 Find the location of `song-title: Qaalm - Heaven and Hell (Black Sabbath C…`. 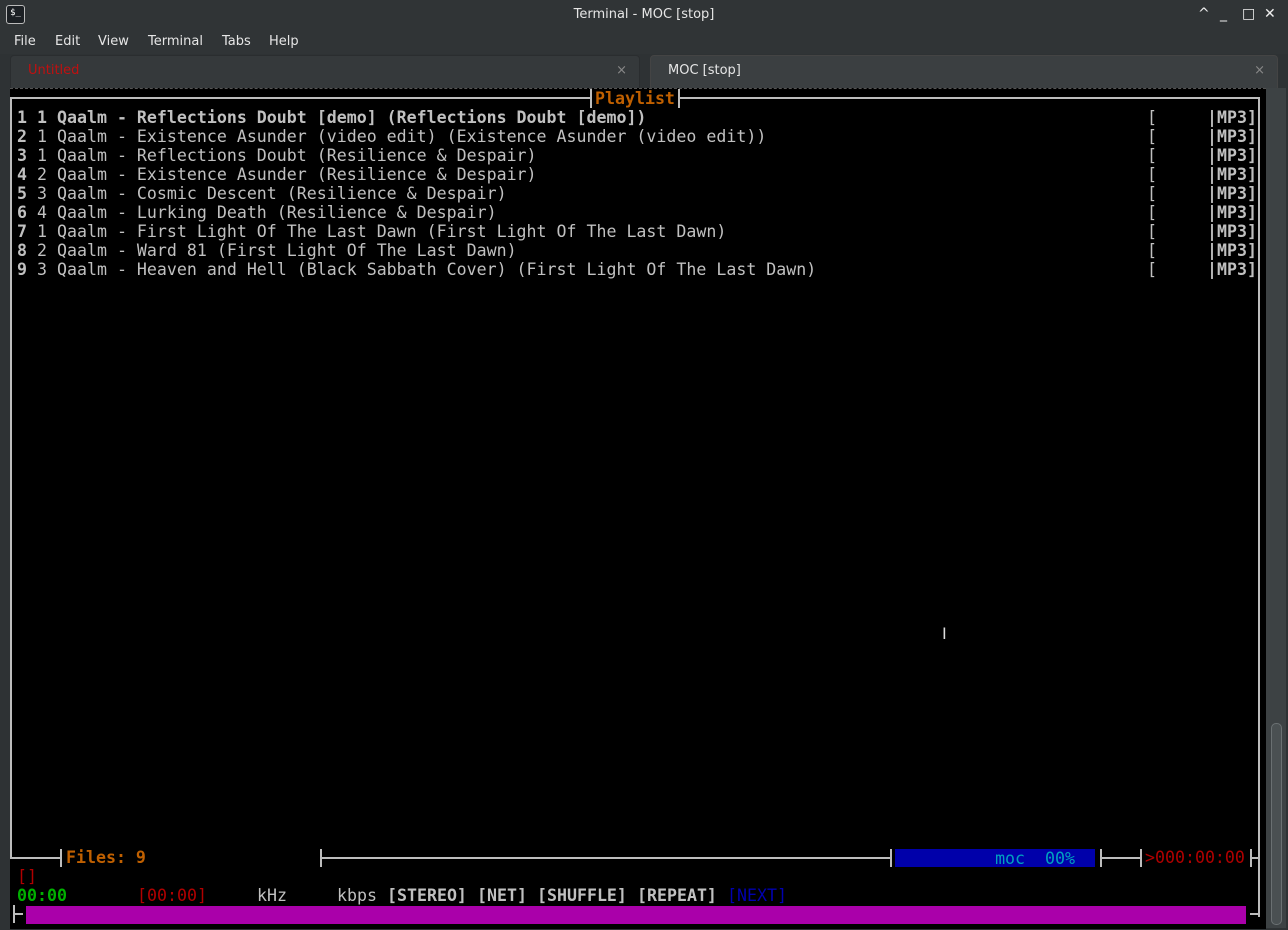

song-title: Qaalm - Heaven and Hell (Black Sabbath C… is located at coordinates (437, 269).